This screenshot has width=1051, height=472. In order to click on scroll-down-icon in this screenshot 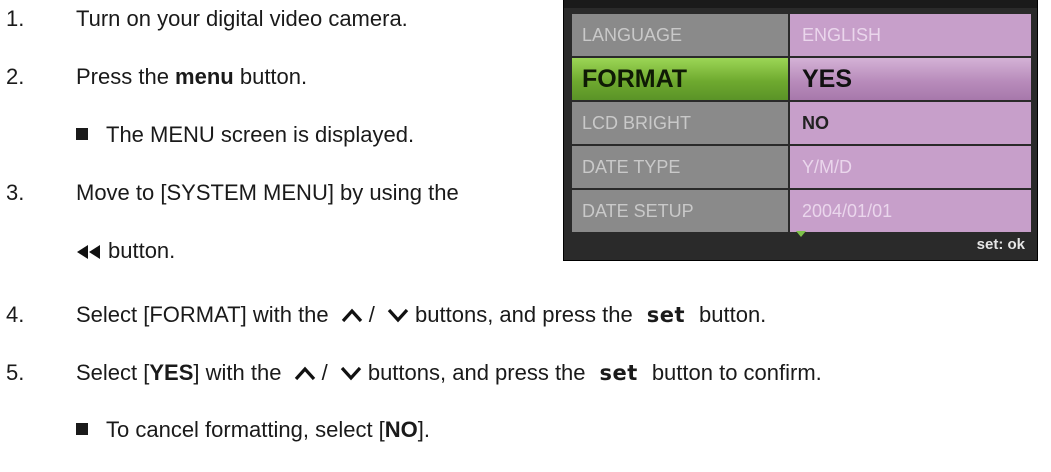, I will do `click(801, 234)`.